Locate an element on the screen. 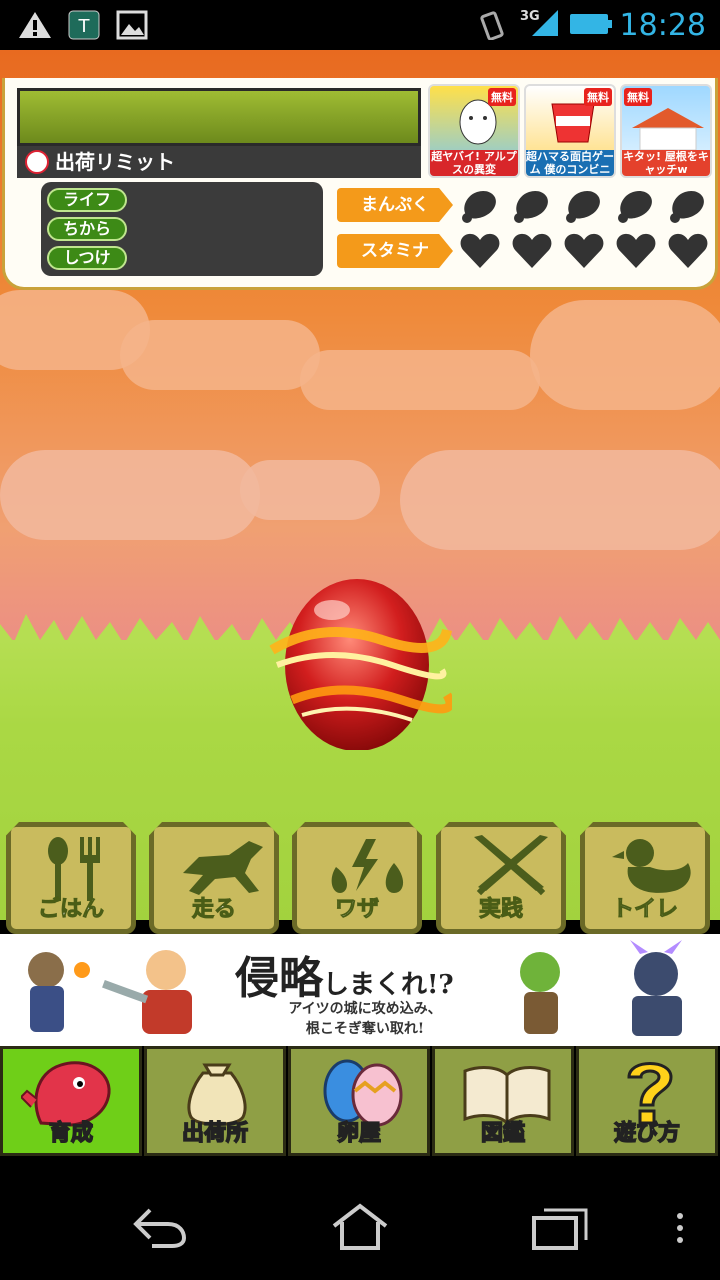  fullness-label: まんぷく is located at coordinates (395, 205).